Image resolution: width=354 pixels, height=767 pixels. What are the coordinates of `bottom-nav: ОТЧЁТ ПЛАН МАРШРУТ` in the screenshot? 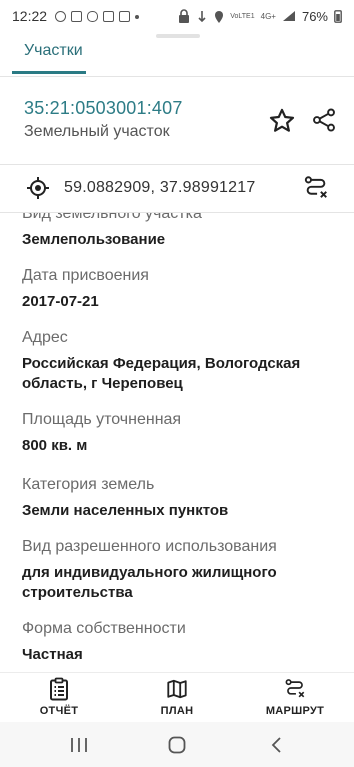 It's located at (177, 697).